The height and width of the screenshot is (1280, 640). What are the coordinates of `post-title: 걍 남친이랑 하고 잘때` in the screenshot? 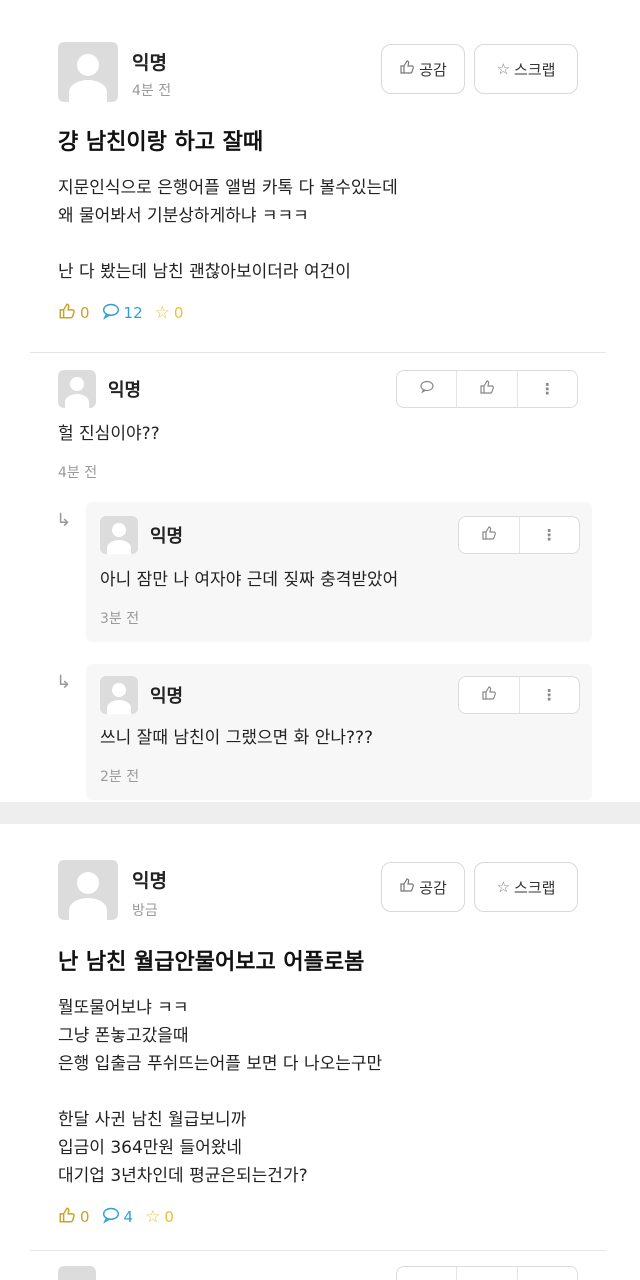 It's located at (161, 142).